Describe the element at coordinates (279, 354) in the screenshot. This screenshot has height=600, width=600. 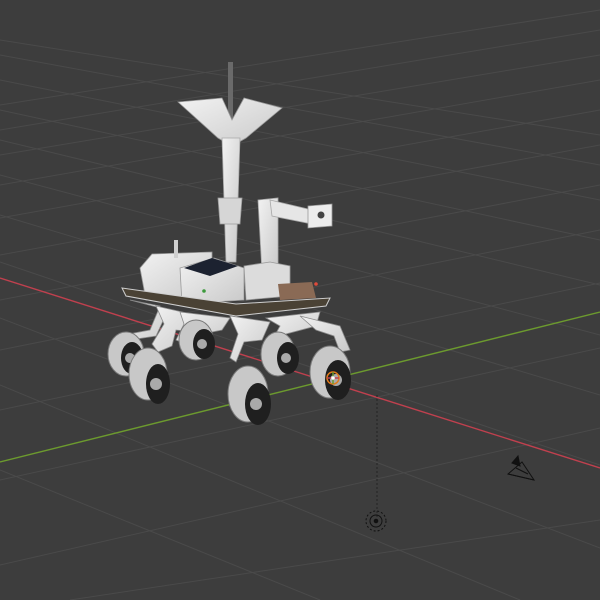
I see `wheel-mid-right` at that location.